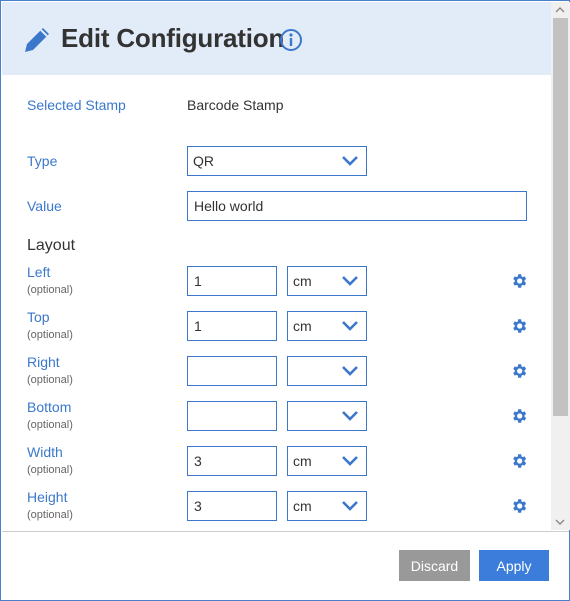 The height and width of the screenshot is (601, 570). What do you see at coordinates (42, 161) in the screenshot?
I see `type-label: Type` at bounding box center [42, 161].